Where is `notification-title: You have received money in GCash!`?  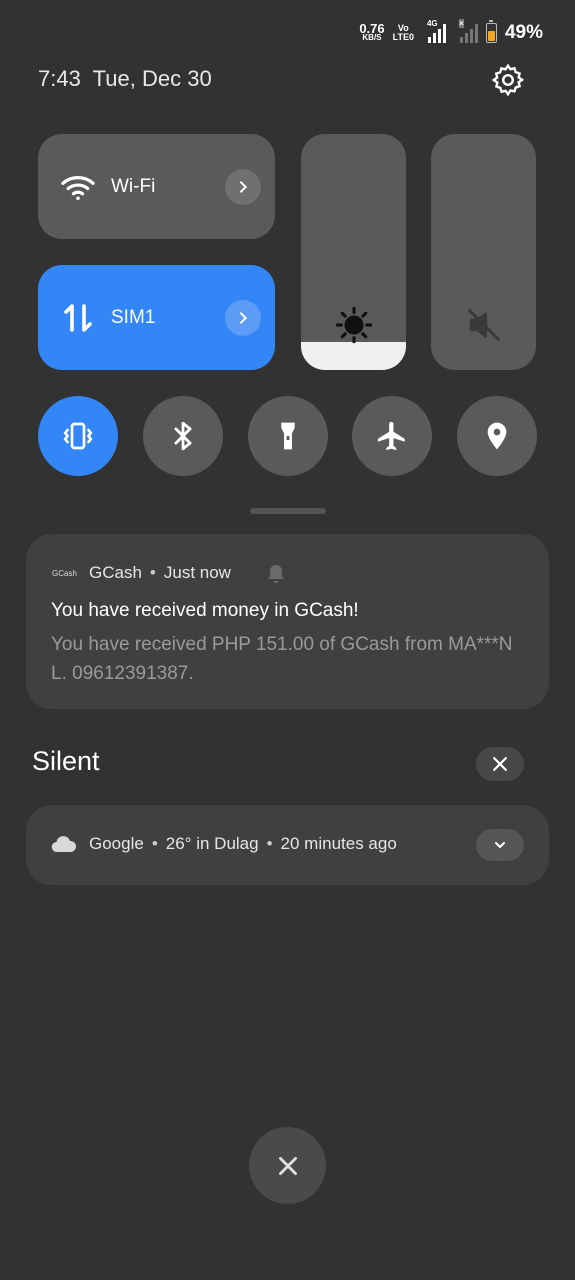 notification-title: You have received money in GCash! is located at coordinates (205, 610).